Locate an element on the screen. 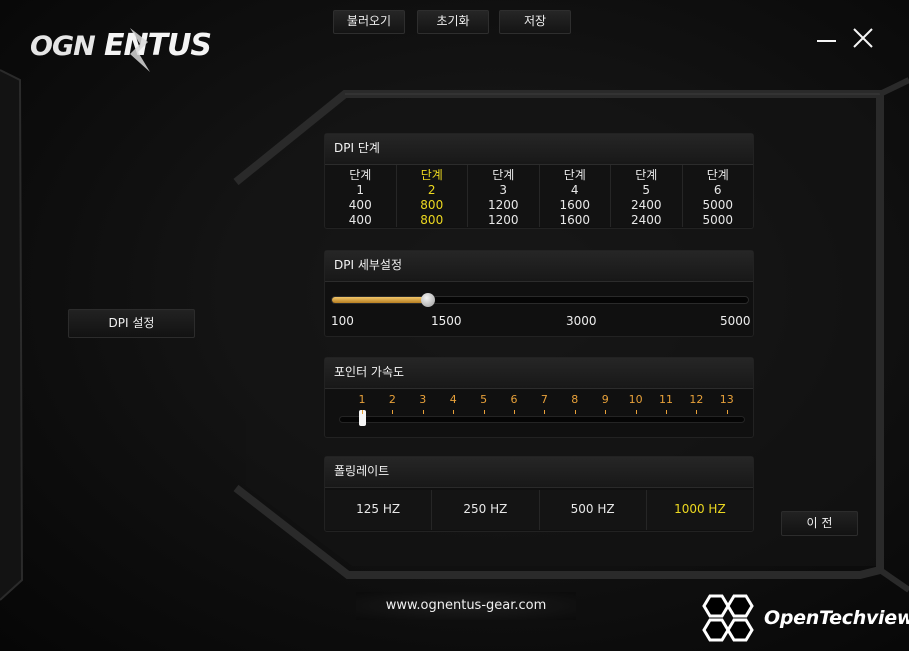 The width and height of the screenshot is (909, 651). dpi-stage-title: DPI 단계 is located at coordinates (539, 149).